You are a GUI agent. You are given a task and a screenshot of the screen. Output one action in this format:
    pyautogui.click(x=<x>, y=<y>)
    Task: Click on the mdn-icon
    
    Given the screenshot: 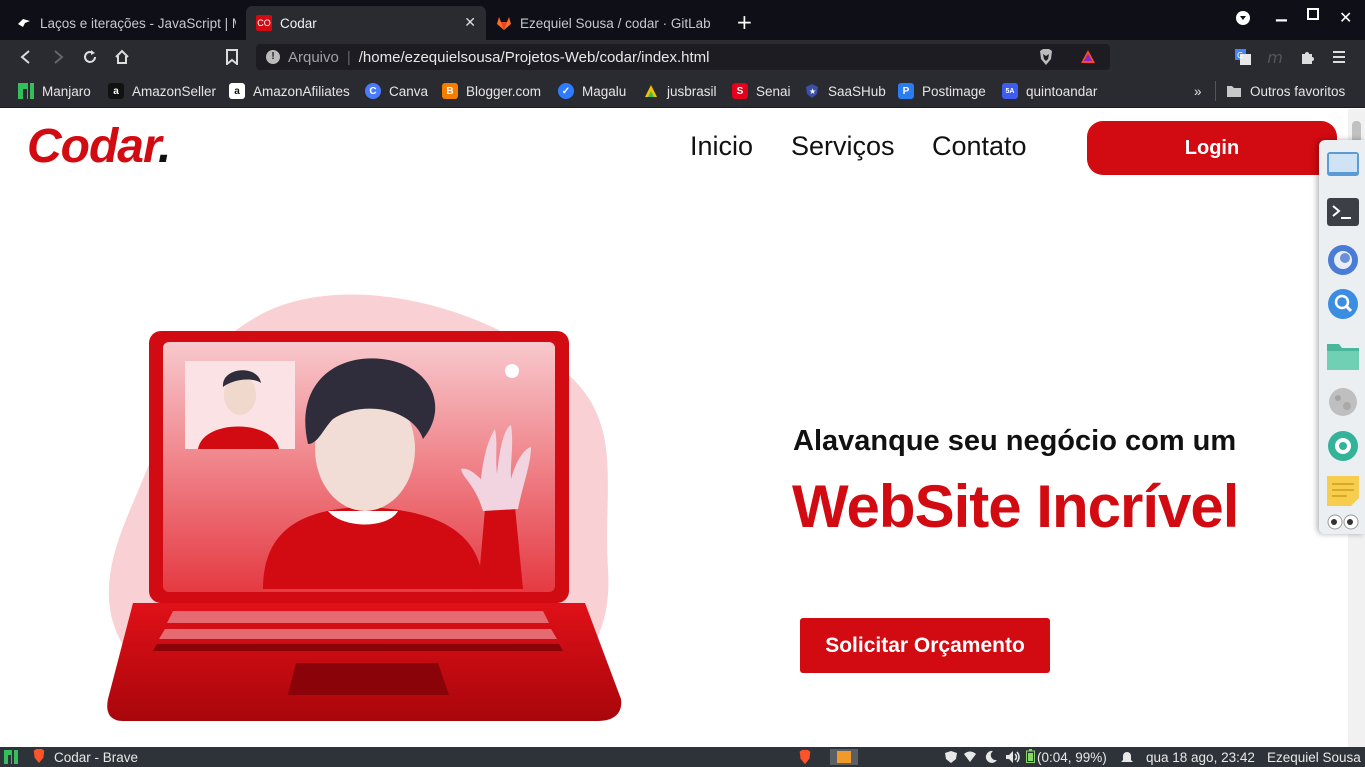 What is the action you would take?
    pyautogui.click(x=24, y=23)
    